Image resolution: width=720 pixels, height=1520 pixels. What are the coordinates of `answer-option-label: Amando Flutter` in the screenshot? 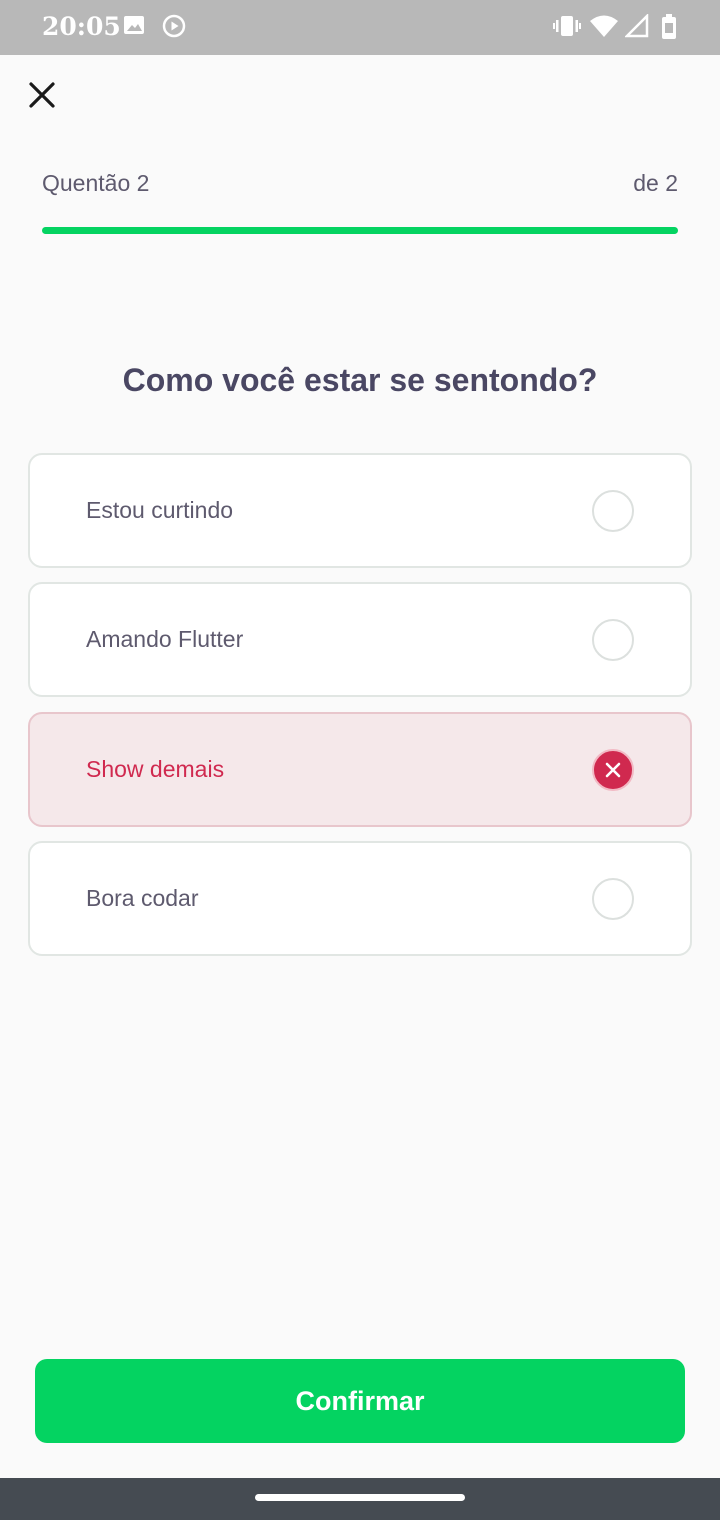 It's located at (165, 639).